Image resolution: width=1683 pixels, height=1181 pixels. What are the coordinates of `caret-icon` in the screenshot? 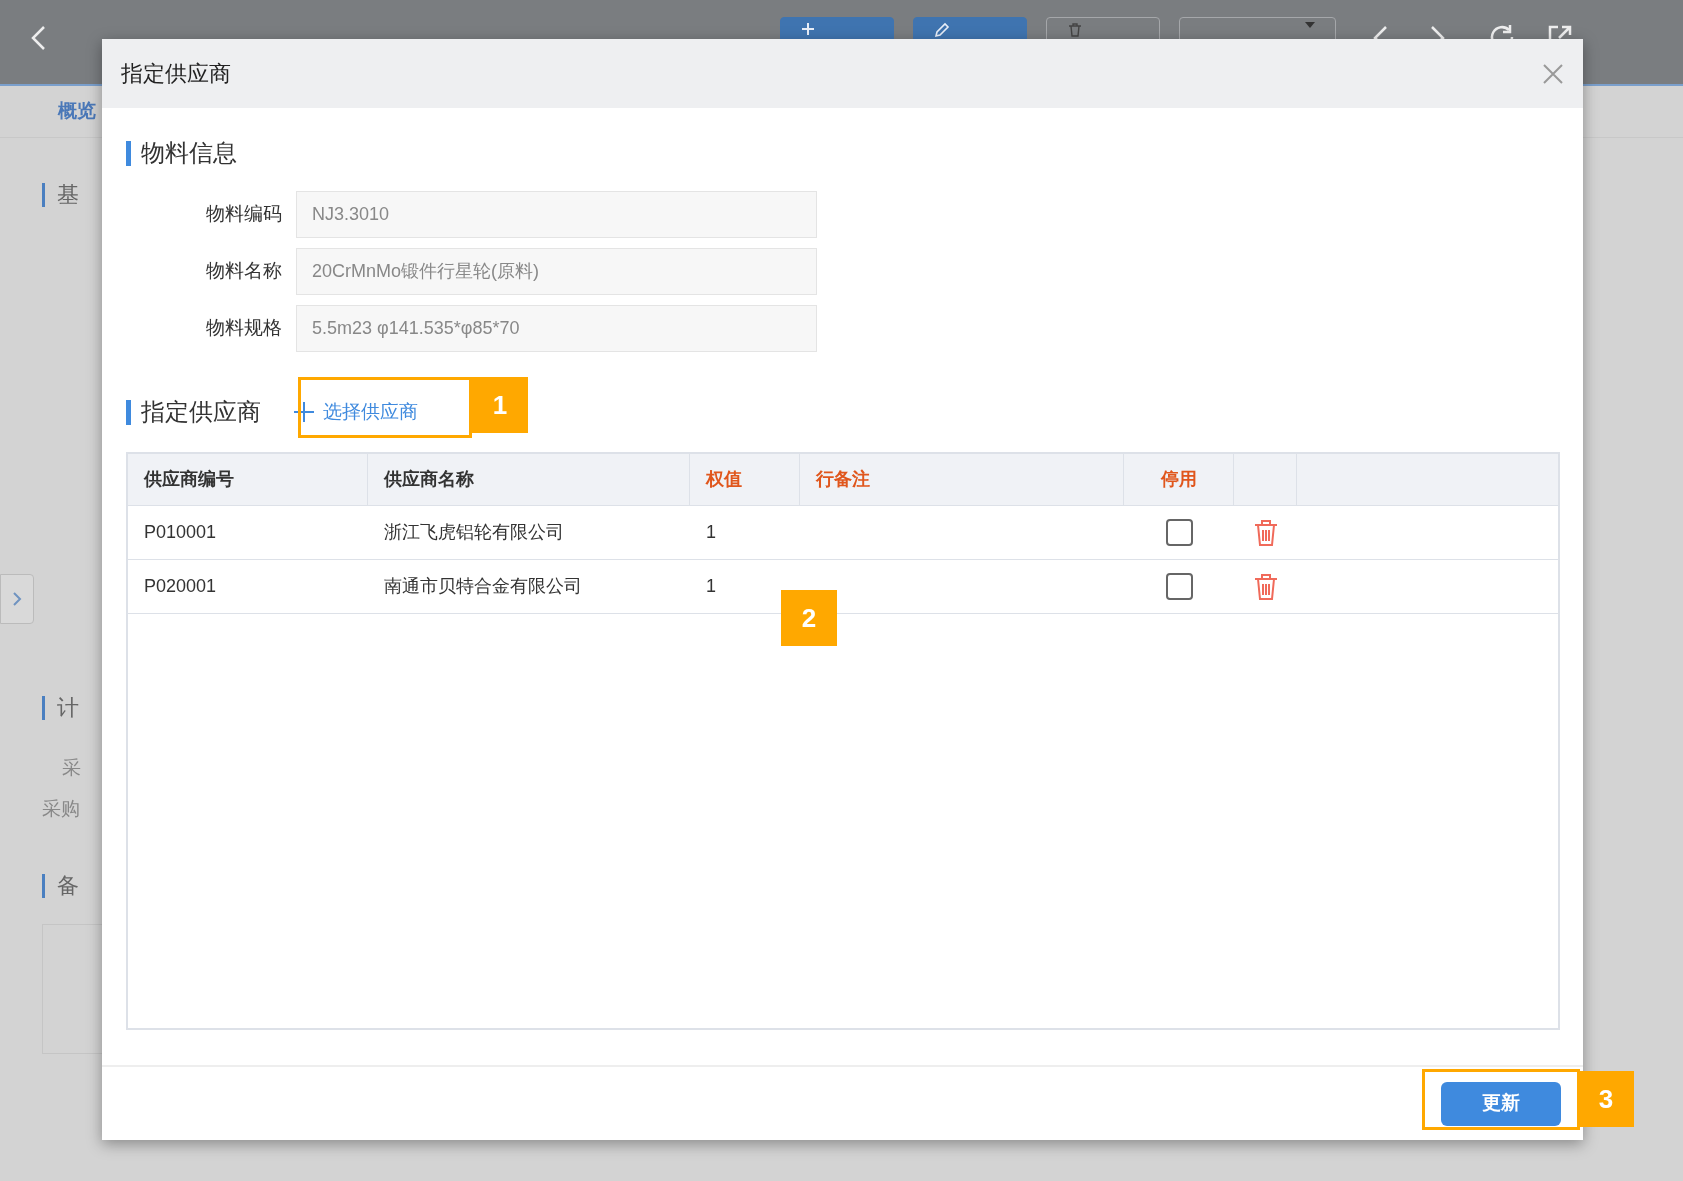 It's located at (1310, 25).